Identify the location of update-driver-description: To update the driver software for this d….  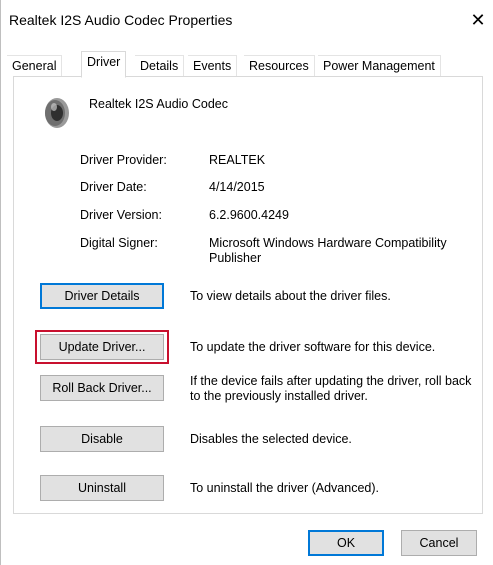
(313, 347).